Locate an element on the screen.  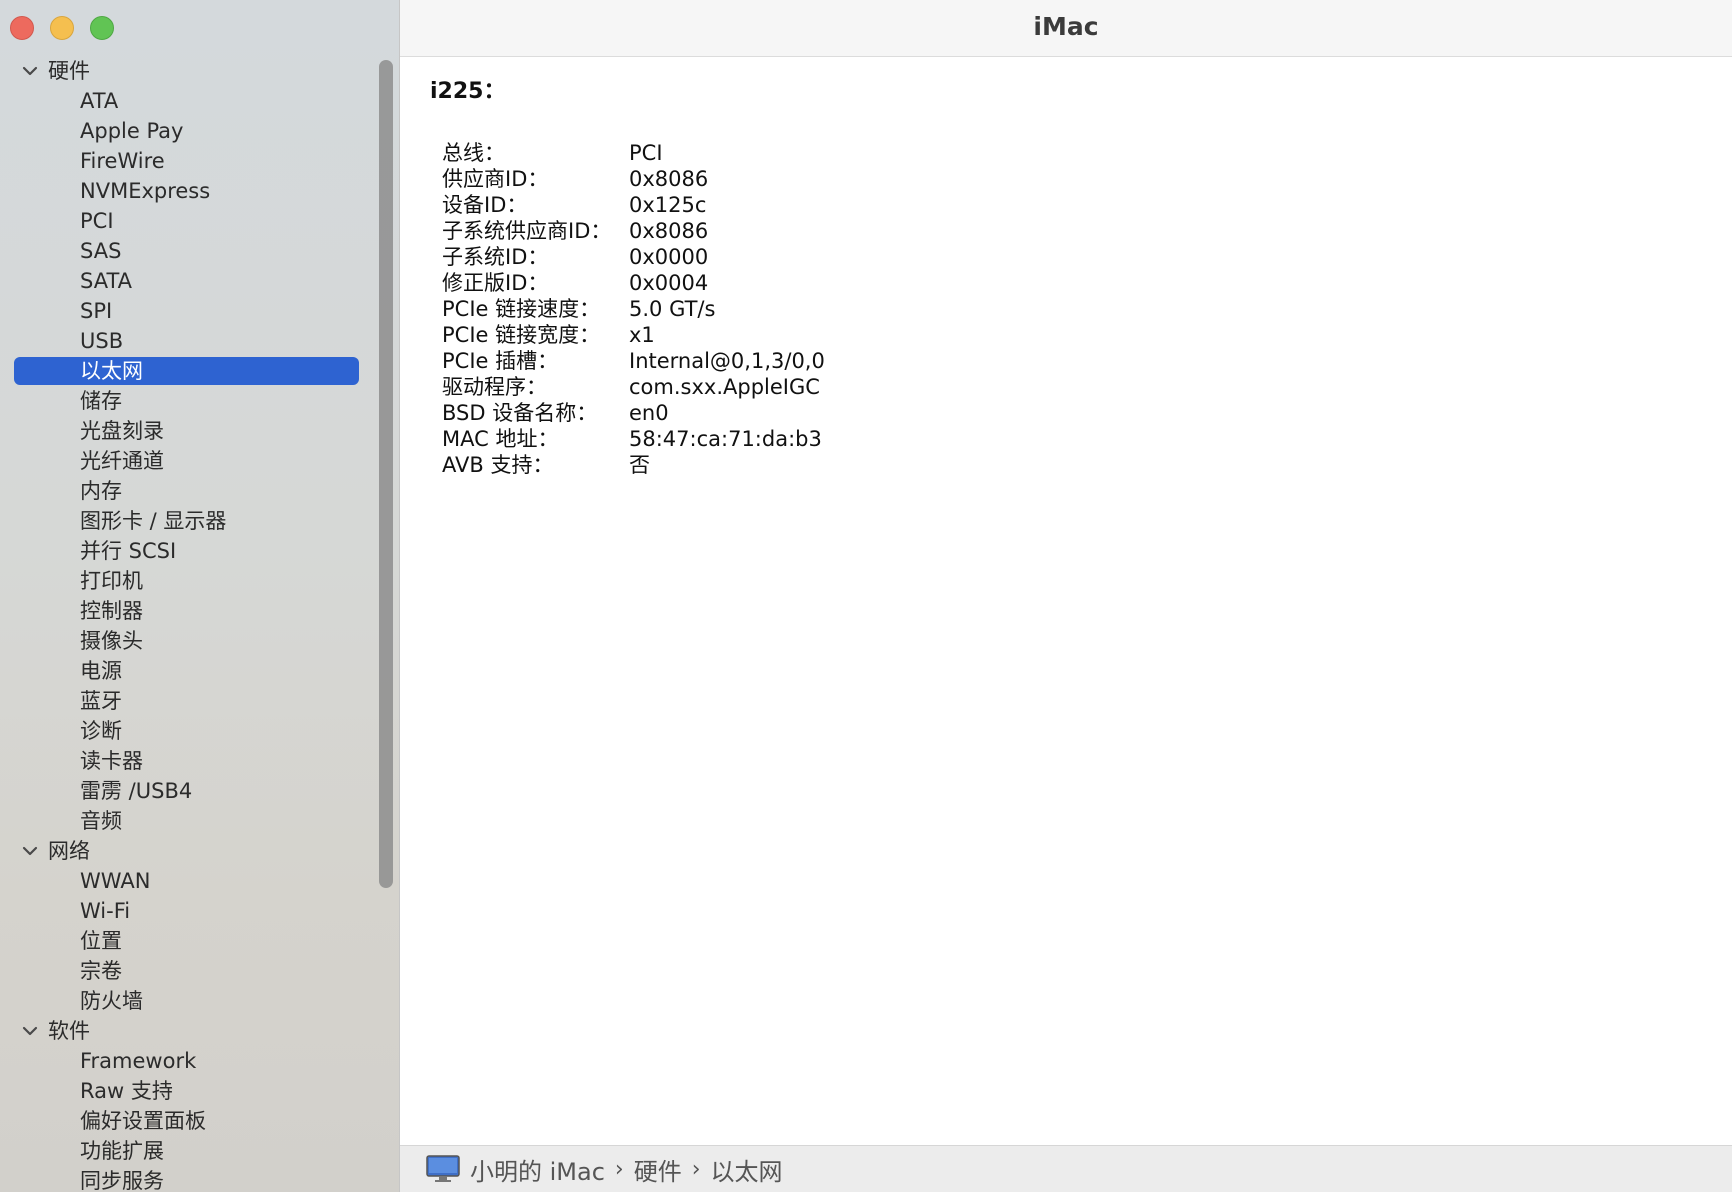
sidebar-item: 储存 is located at coordinates (185, 401).